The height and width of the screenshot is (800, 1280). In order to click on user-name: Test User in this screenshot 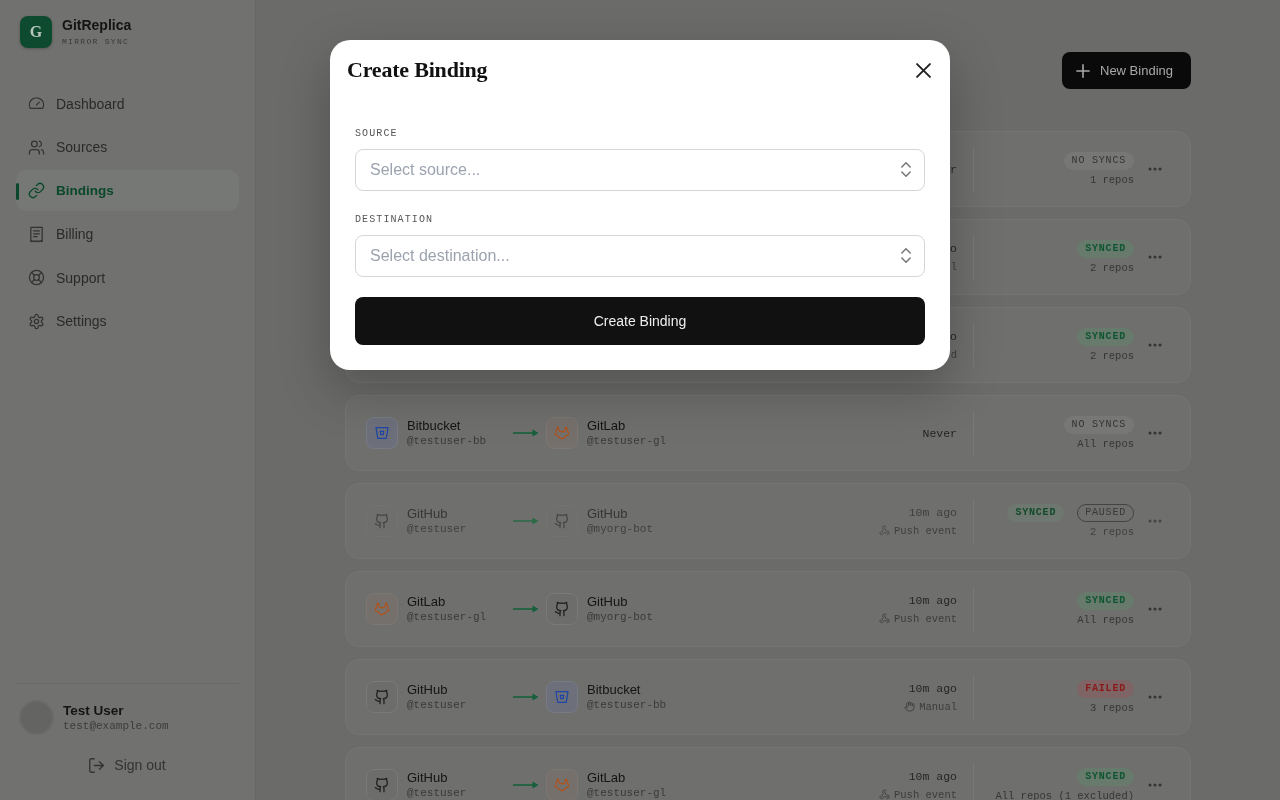, I will do `click(94, 710)`.